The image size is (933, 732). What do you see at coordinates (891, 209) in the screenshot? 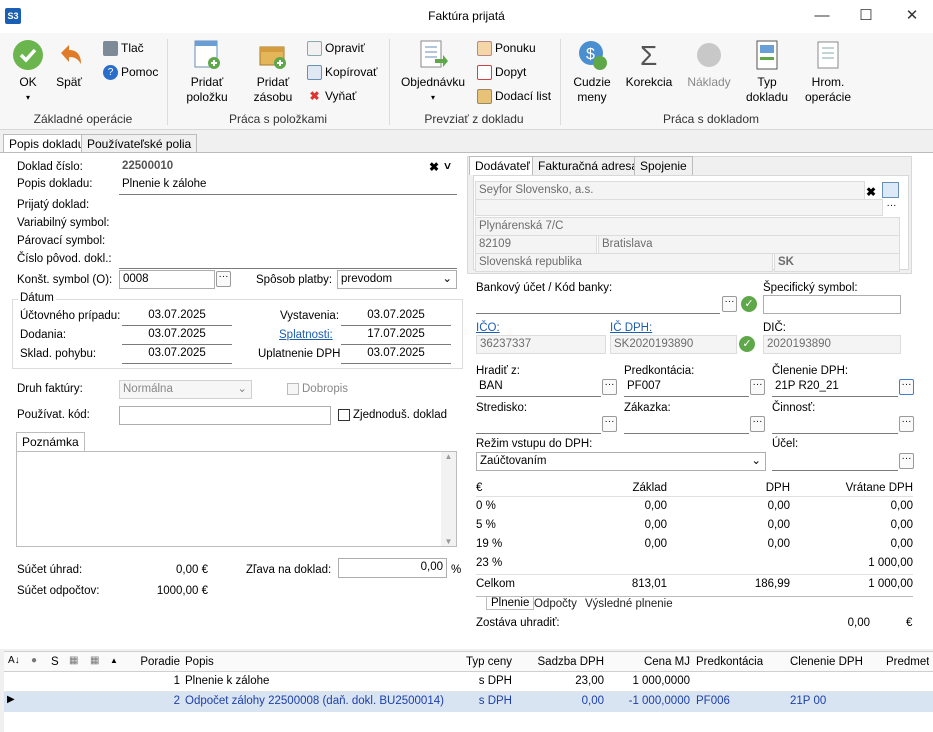
I see `supplier-picker: ···` at bounding box center [891, 209].